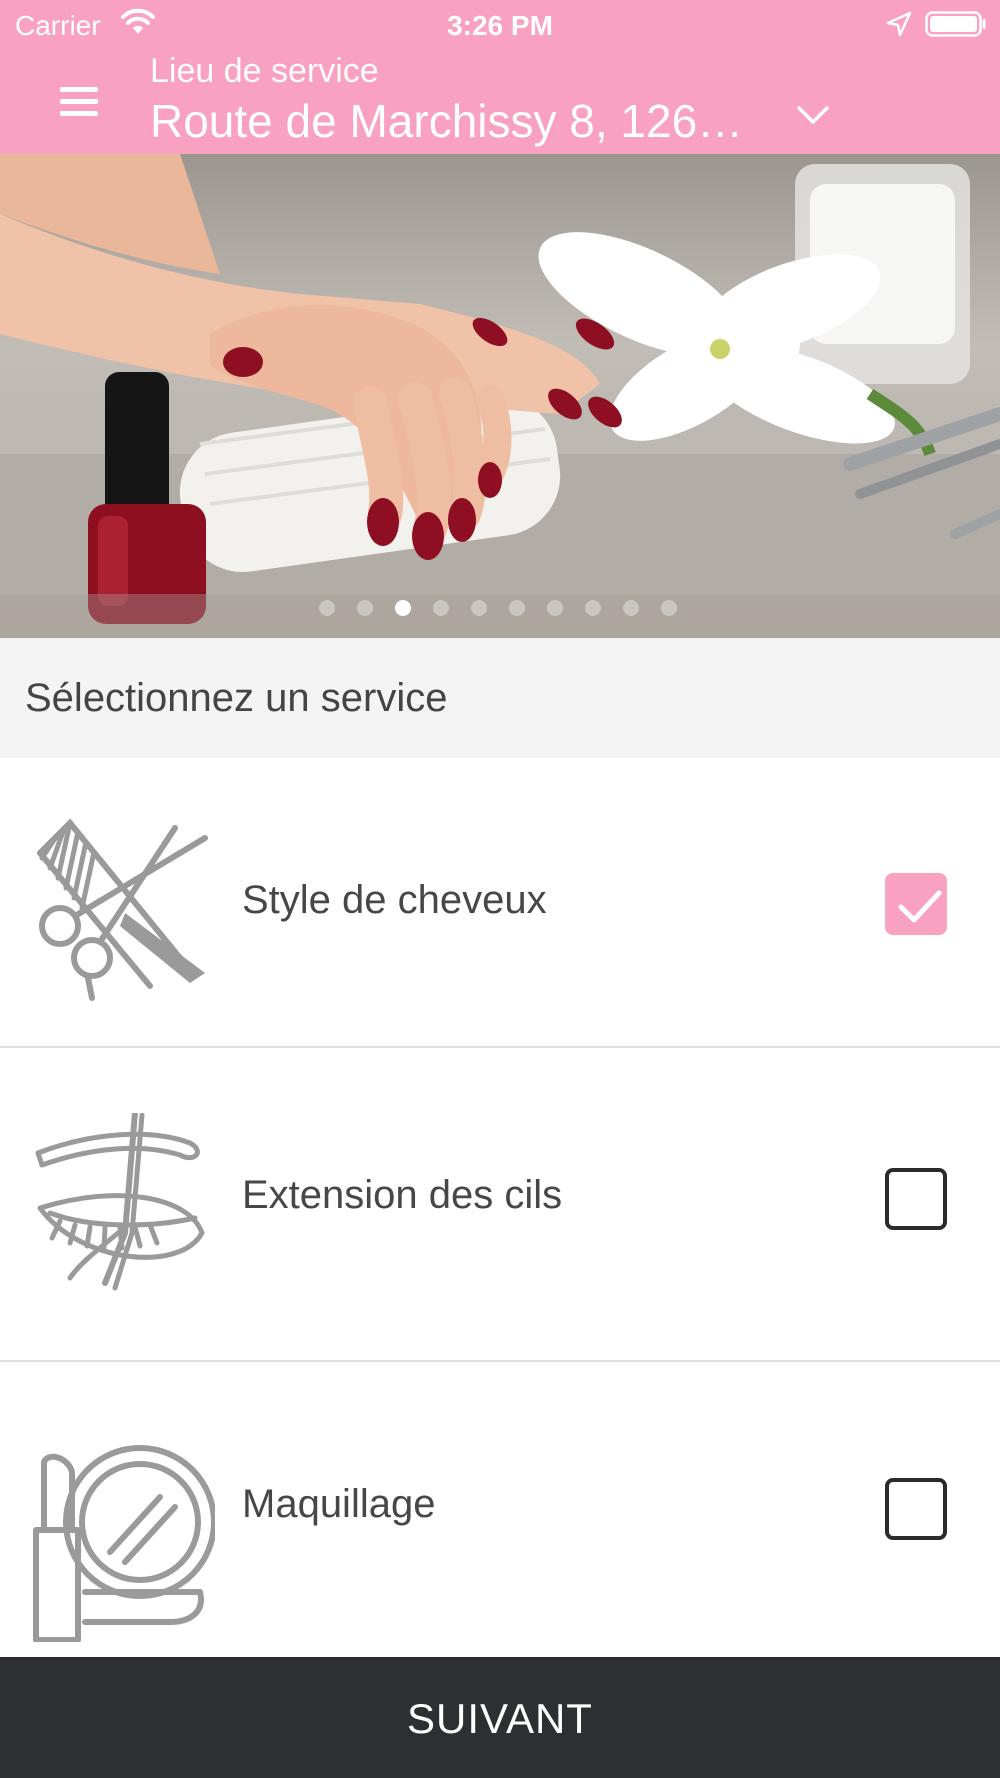 This screenshot has width=1000, height=1778. I want to click on status-bar: Carrier 3:26 PM, so click(500, 26).